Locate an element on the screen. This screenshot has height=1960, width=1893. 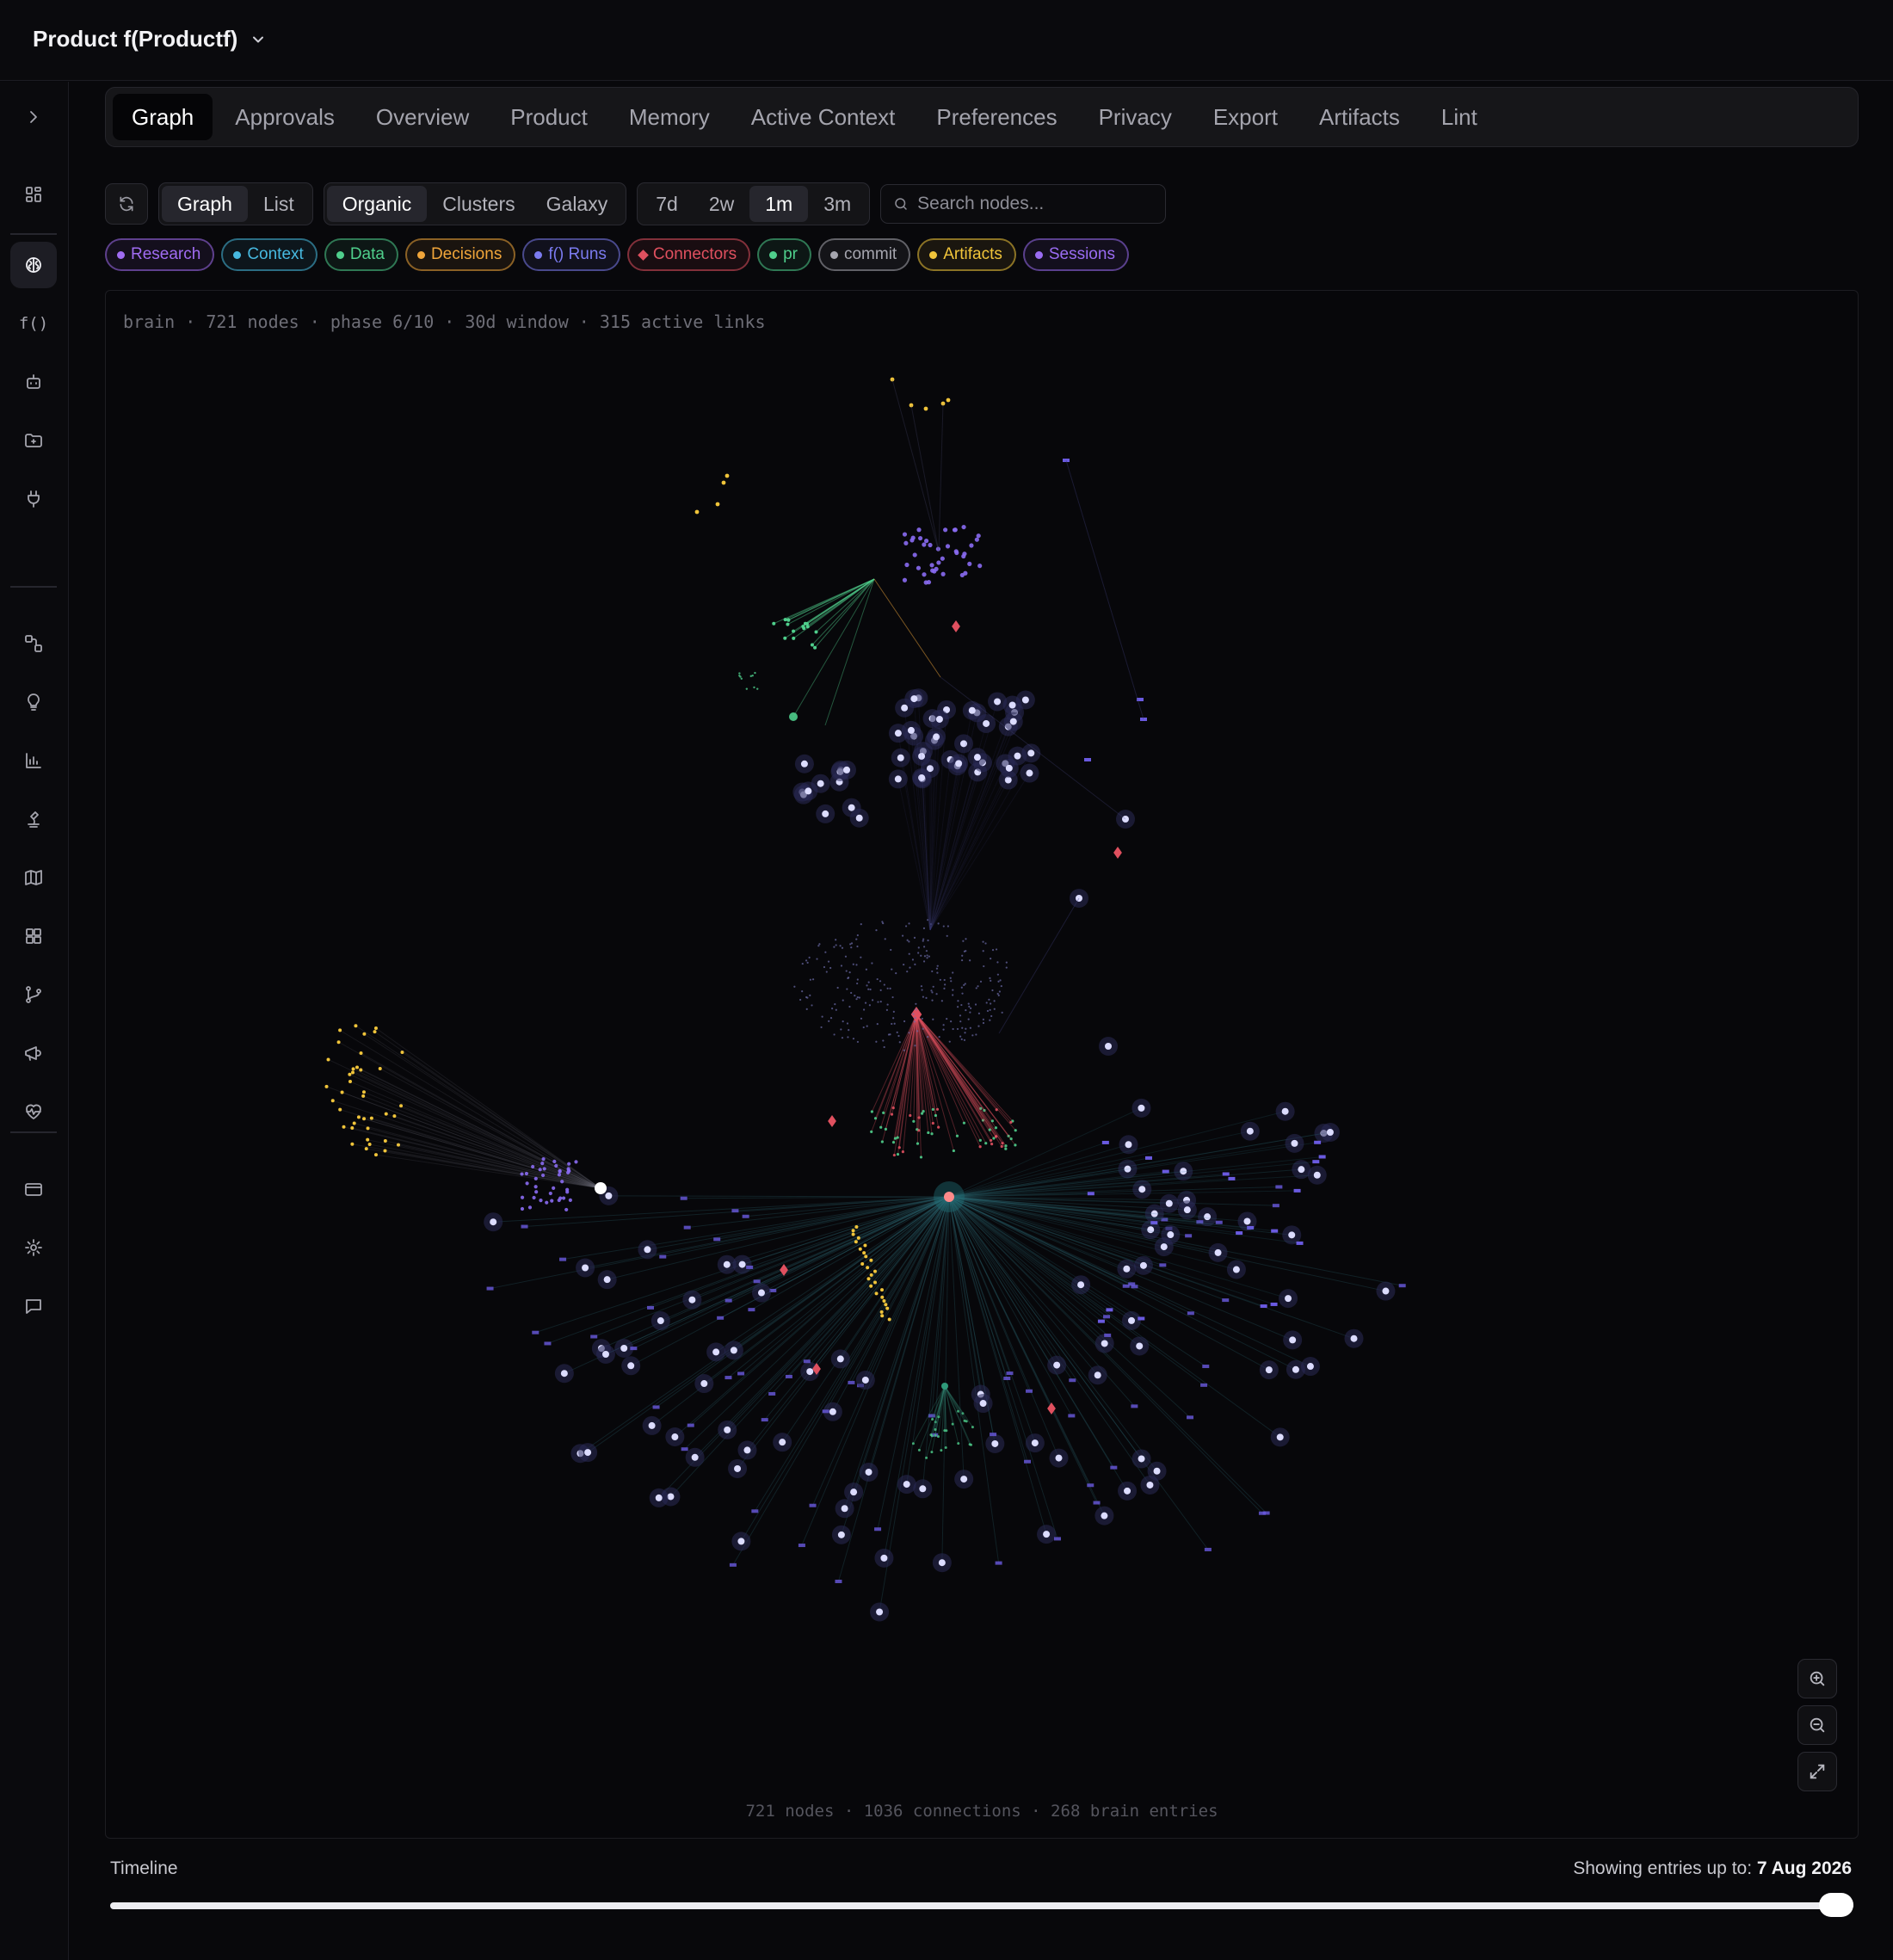
filter-chip-data: Data is located at coordinates (361, 254).